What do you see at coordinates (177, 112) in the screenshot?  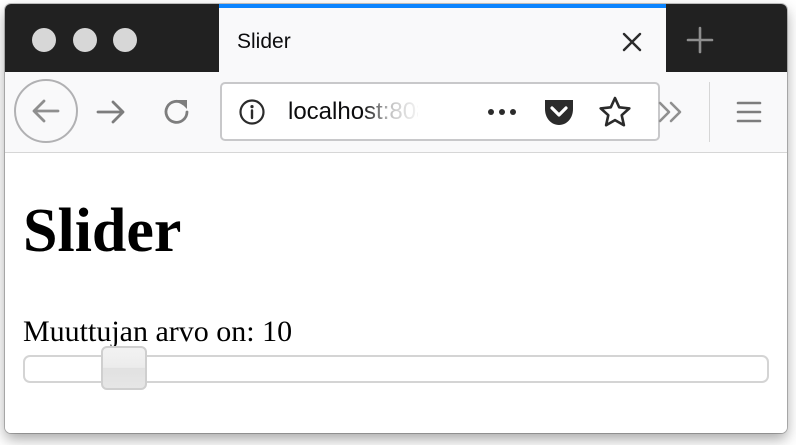 I see `reload-icon` at bounding box center [177, 112].